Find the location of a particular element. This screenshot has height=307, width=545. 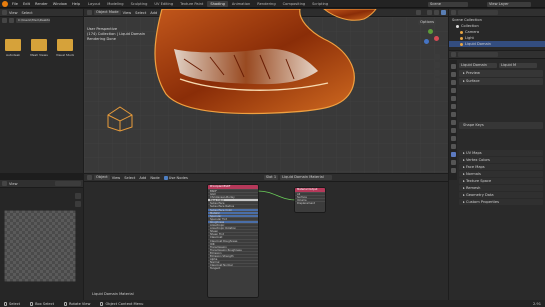

file-path-bar: C:\Users\Tilen\Desktop\ is located at coordinates (41, 20).